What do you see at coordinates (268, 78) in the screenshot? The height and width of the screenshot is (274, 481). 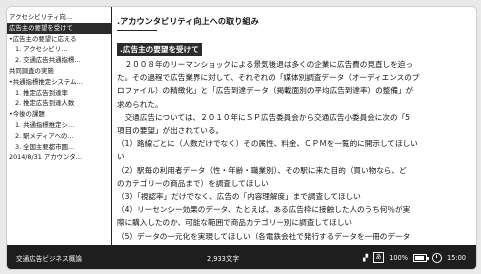 I see `text-line: た。その過程で広告業界に対して、それぞれの「媒体別調査データ（オーディエンスのプ` at bounding box center [268, 78].